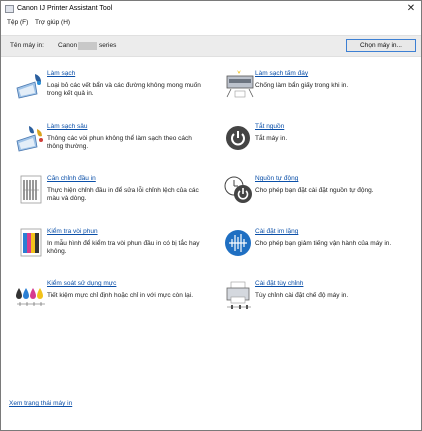  I want to click on auto-power-icon, so click(238, 189).